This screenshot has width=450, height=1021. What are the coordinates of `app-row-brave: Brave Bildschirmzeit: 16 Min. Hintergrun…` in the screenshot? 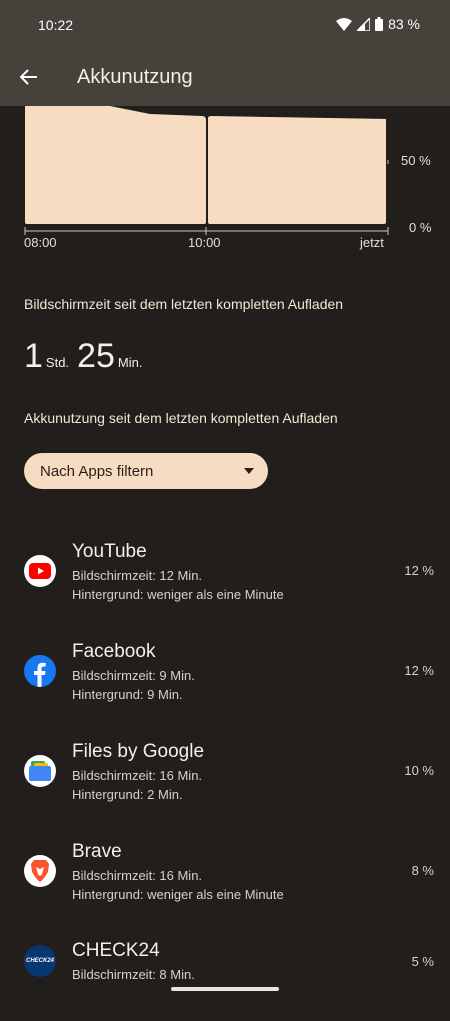 It's located at (225, 881).